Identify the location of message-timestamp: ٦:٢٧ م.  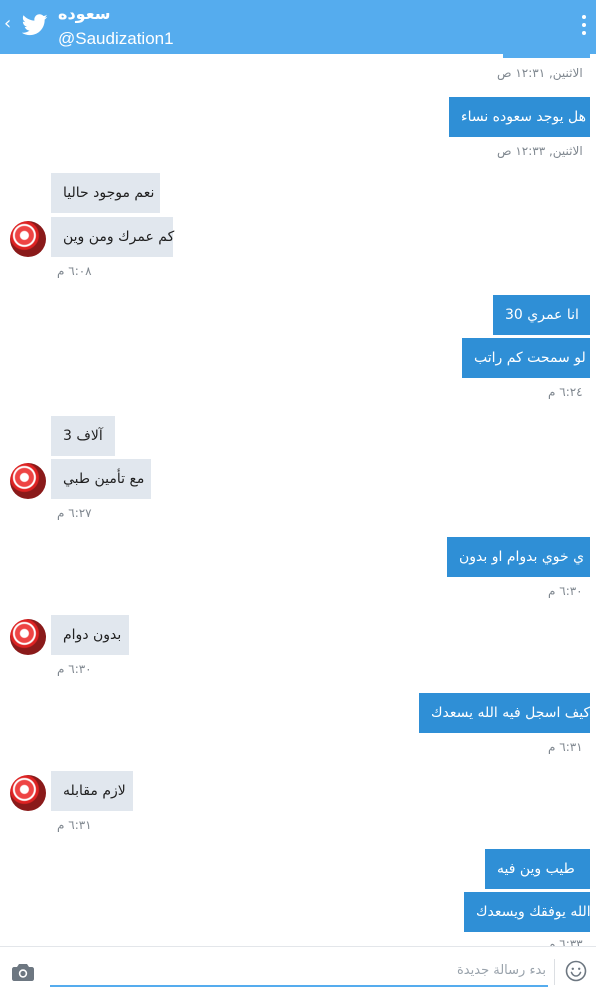
(74, 513).